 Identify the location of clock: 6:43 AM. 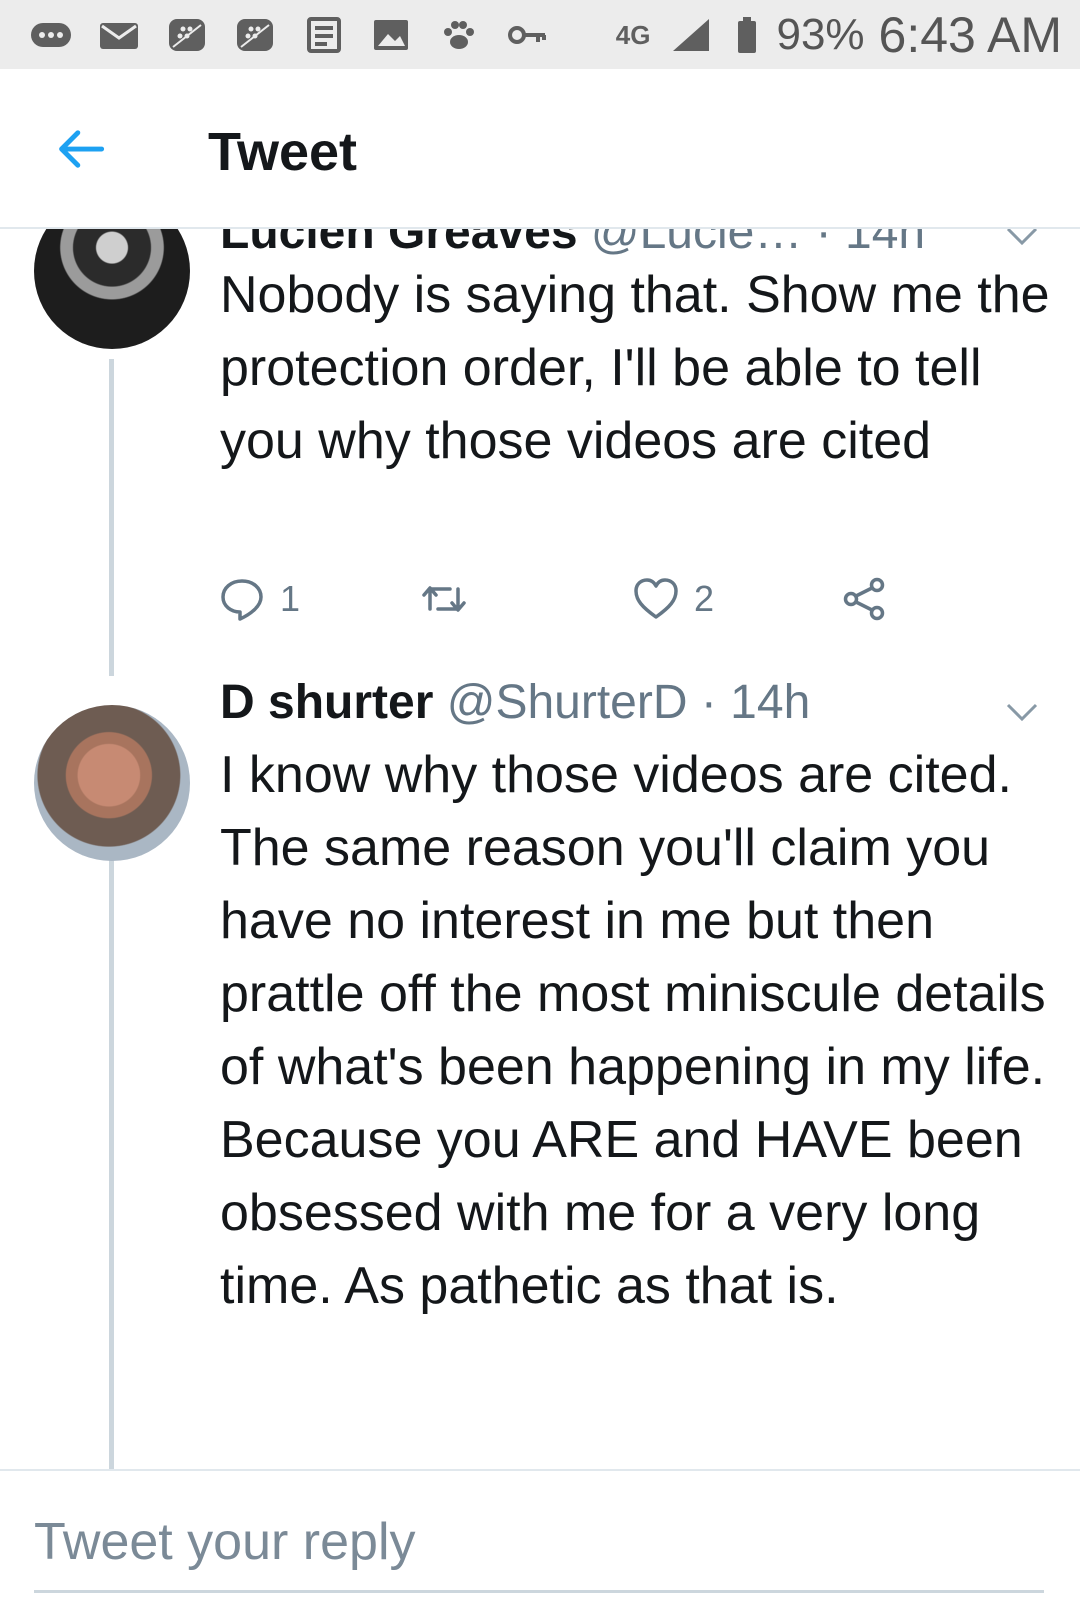
(970, 34).